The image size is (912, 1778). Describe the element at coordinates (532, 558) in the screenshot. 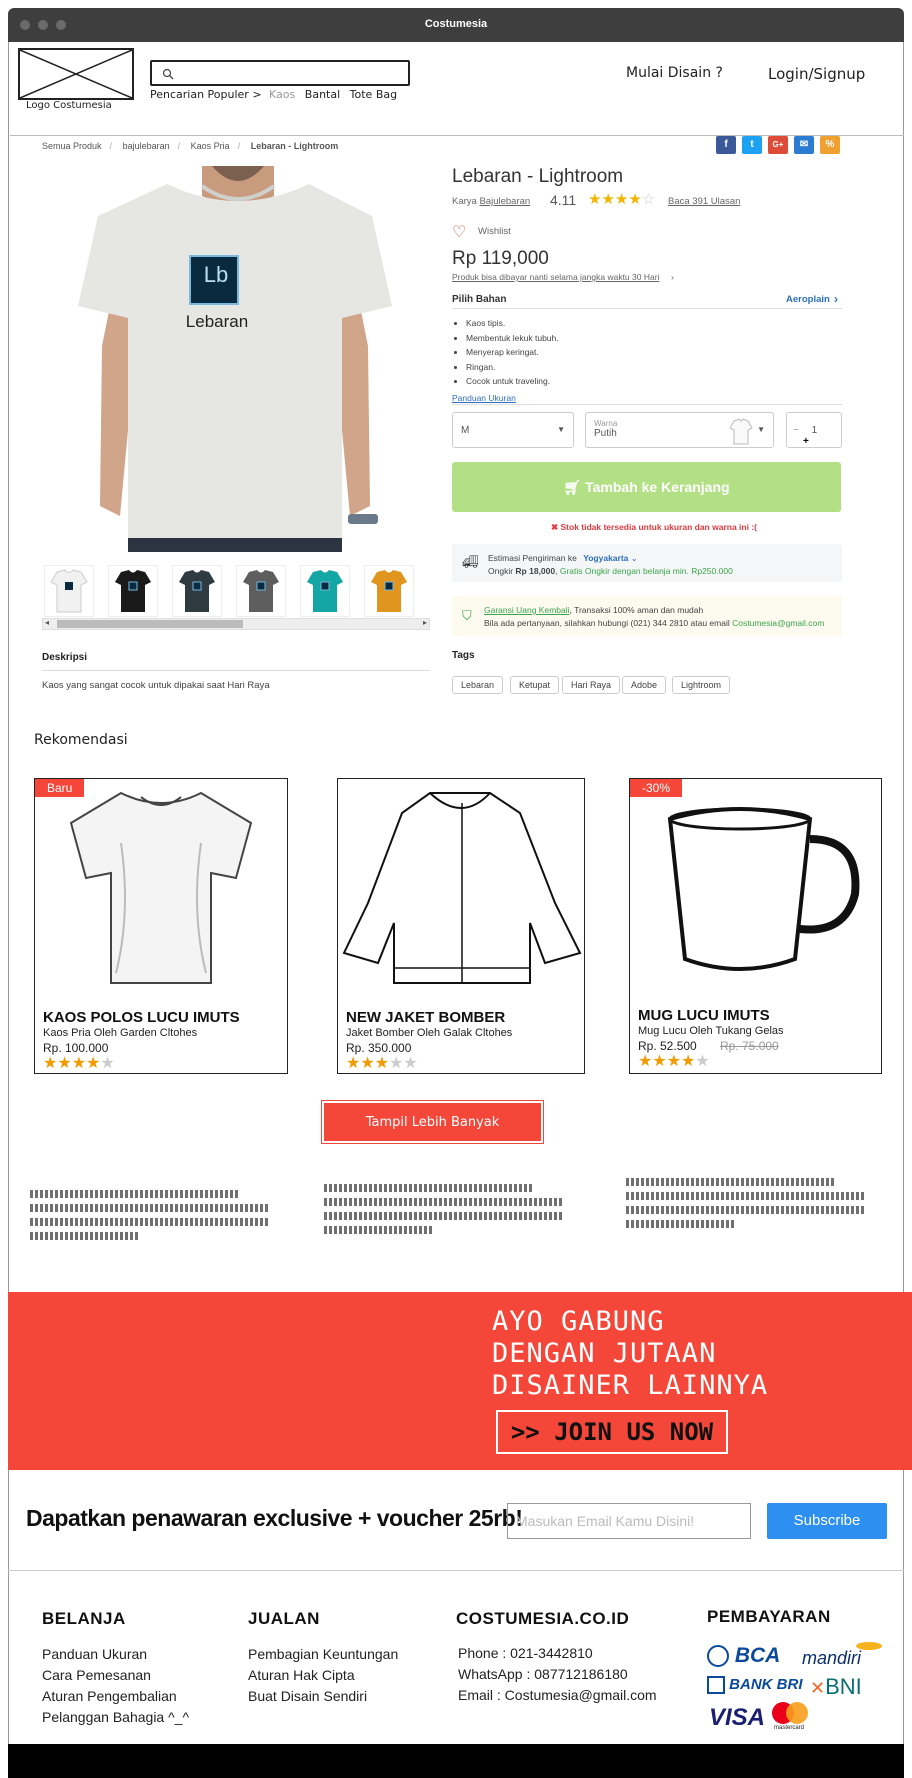

I see `shipping-label: Estimasi Pengiriman ke` at that location.